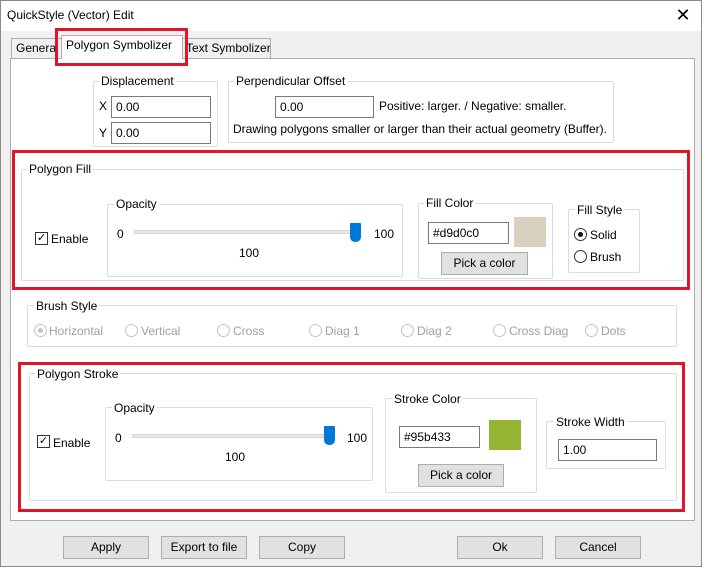 The image size is (702, 567). Describe the element at coordinates (473, 106) in the screenshot. I see `offset-hint: Positive: larger. / Negative: smaller.` at that location.